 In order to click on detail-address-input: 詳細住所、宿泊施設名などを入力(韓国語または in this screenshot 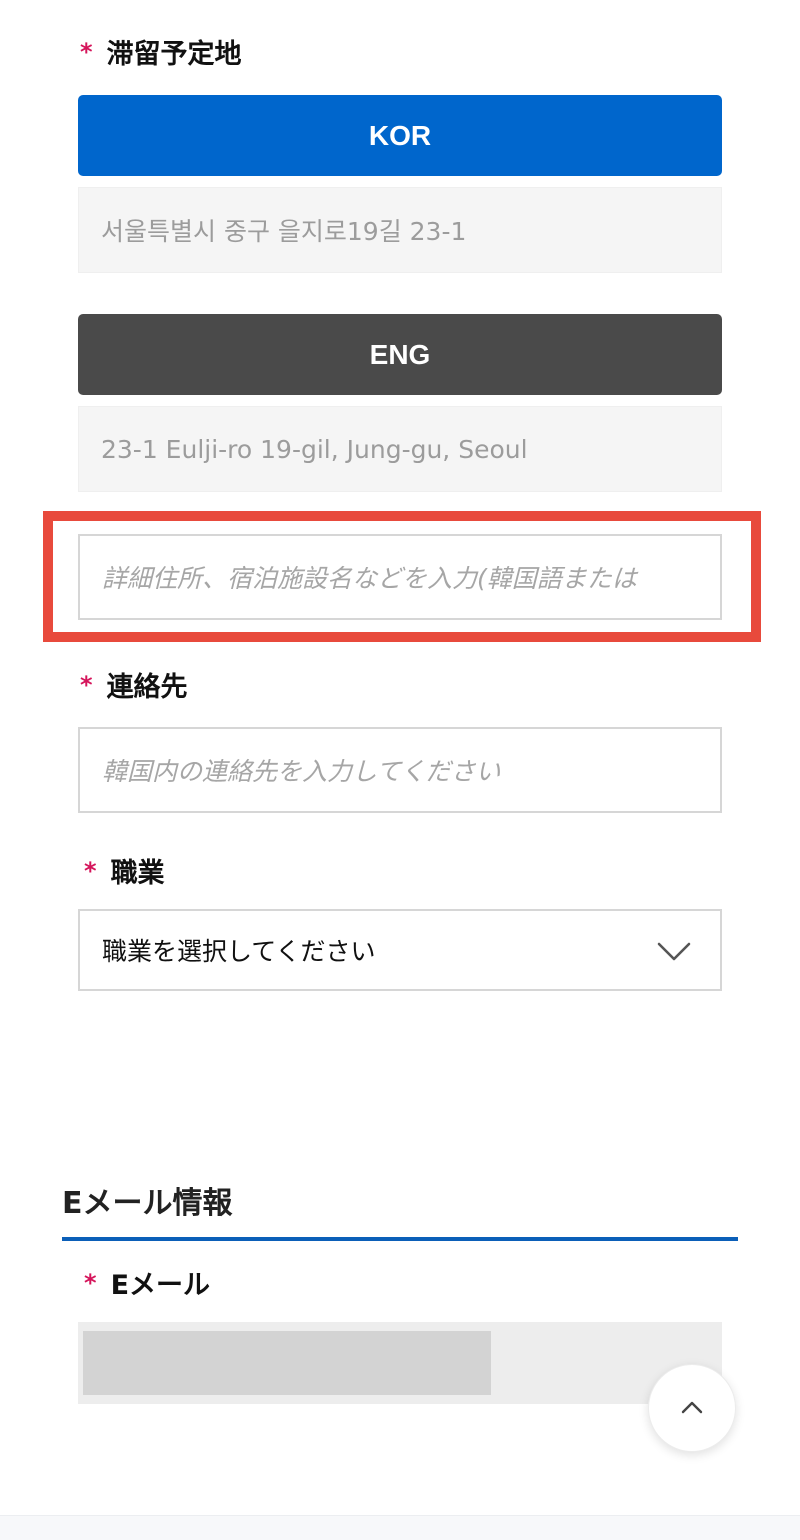, I will do `click(400, 577)`.